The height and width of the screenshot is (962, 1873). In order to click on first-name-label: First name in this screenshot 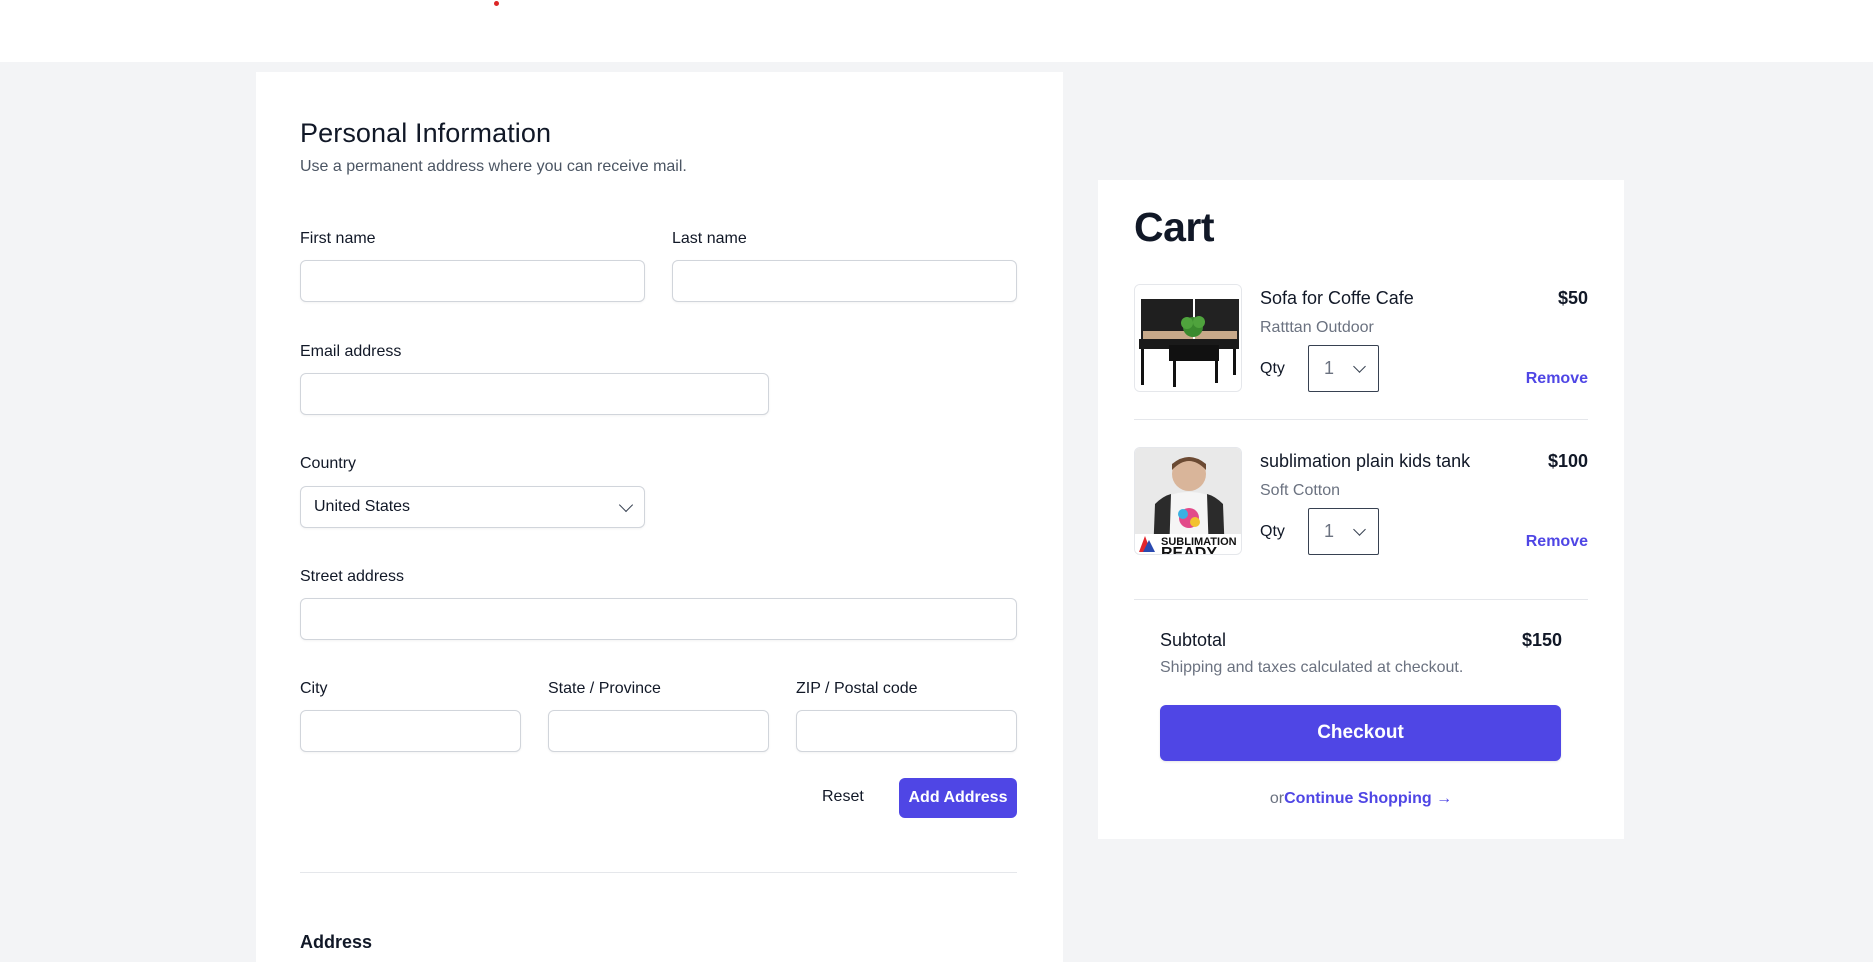, I will do `click(338, 238)`.